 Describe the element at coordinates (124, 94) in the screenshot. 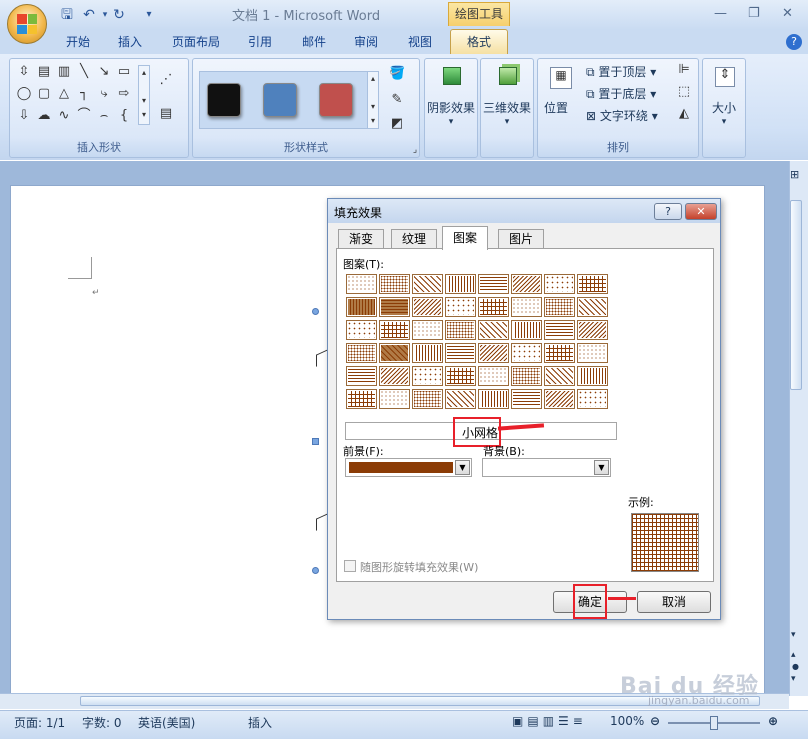

I see `right-arrow-icon: ⇨` at that location.